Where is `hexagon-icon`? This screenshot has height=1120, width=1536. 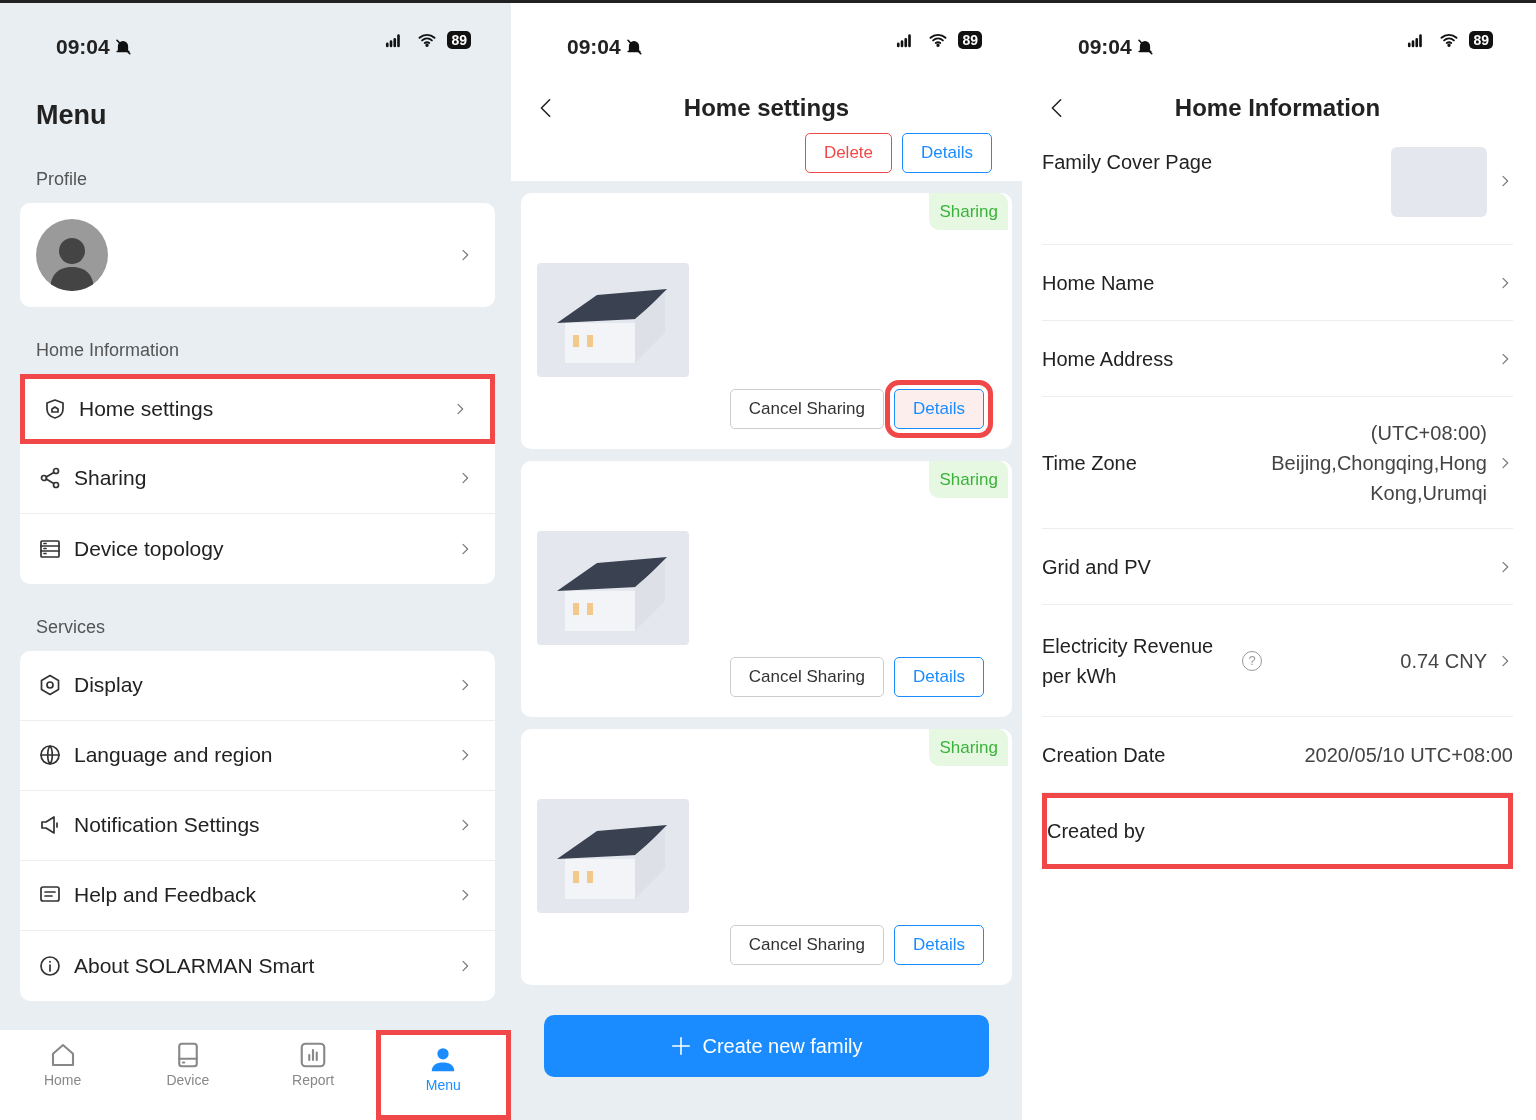
hexagon-icon is located at coordinates (50, 685).